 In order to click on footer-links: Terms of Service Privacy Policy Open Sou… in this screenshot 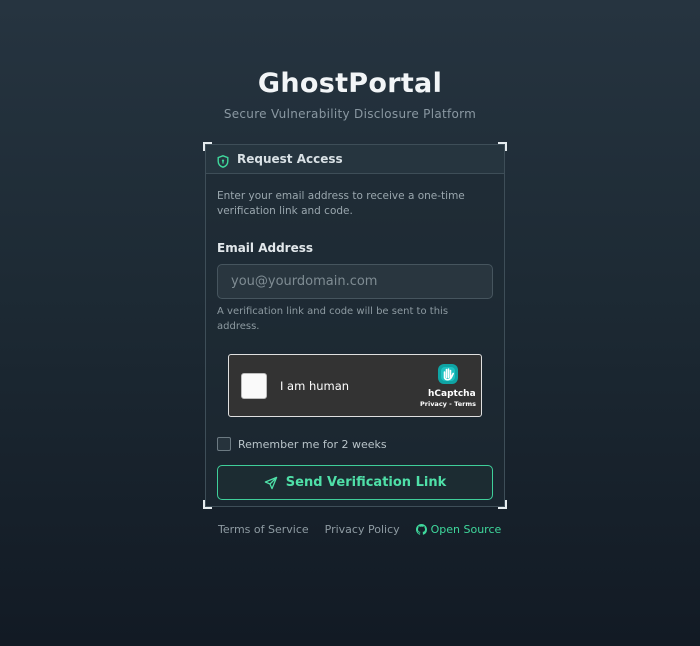, I will do `click(359, 529)`.